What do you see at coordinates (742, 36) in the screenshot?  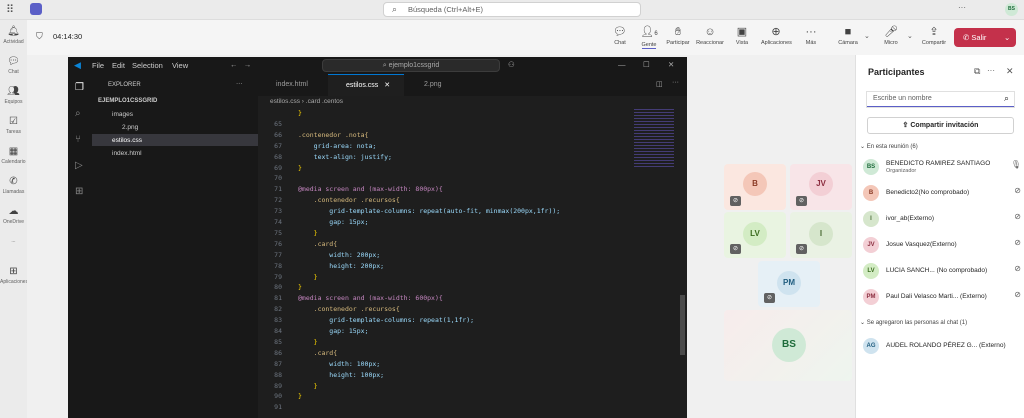 I see `view-button: ▣ Vista` at bounding box center [742, 36].